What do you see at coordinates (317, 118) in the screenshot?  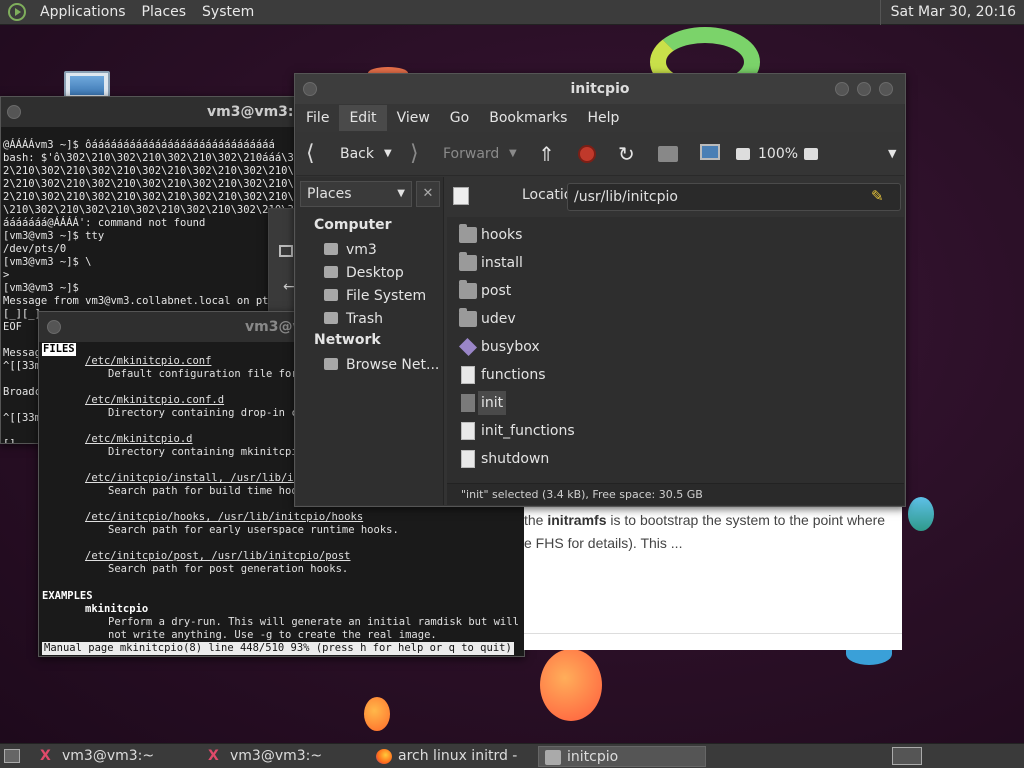 I see `menu-file: File` at bounding box center [317, 118].